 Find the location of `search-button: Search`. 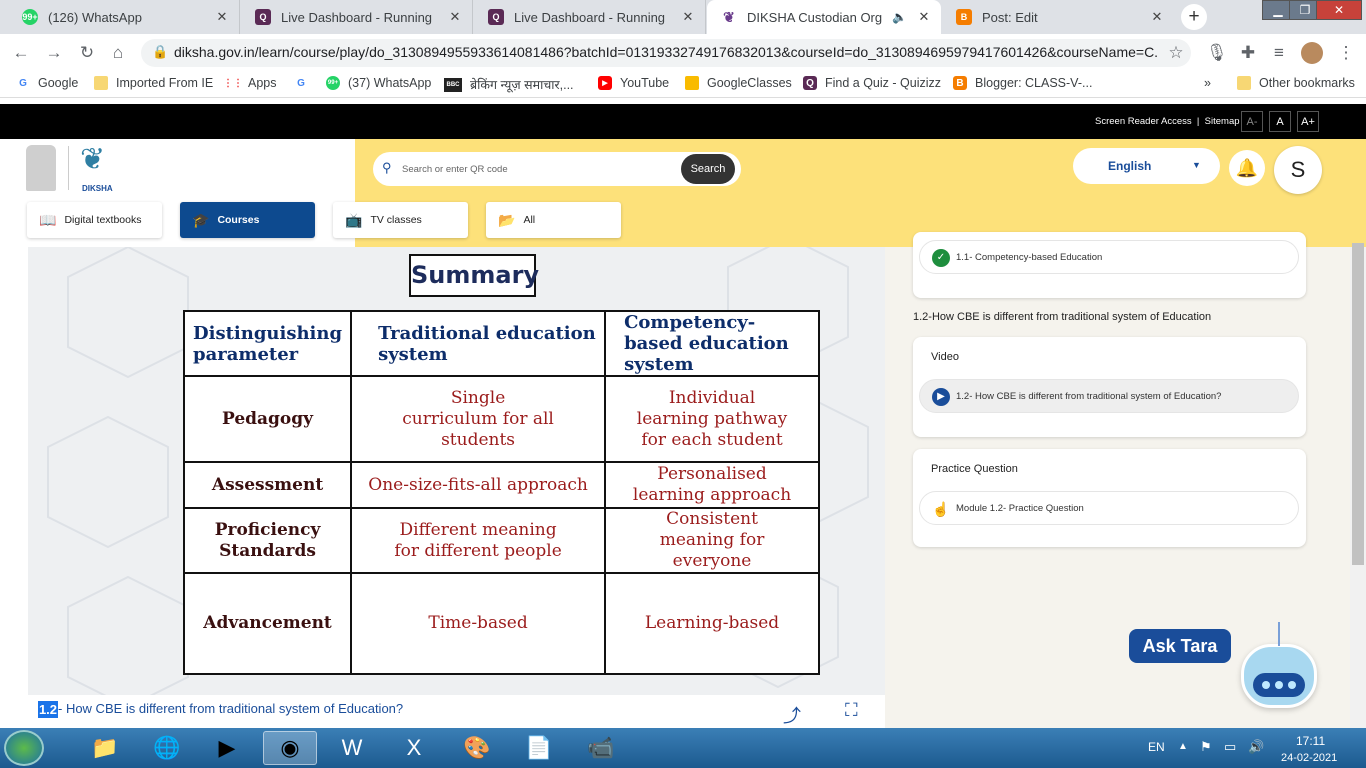

search-button: Search is located at coordinates (708, 169).